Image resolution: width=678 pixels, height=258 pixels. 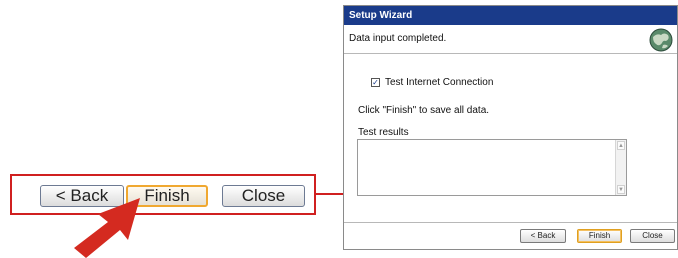 I want to click on test-results-label: Test results, so click(x=383, y=132).